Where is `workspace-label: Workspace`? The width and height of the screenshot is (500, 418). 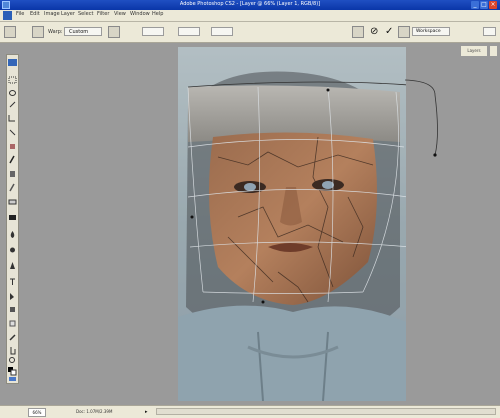 workspace-label: Workspace is located at coordinates (428, 31).